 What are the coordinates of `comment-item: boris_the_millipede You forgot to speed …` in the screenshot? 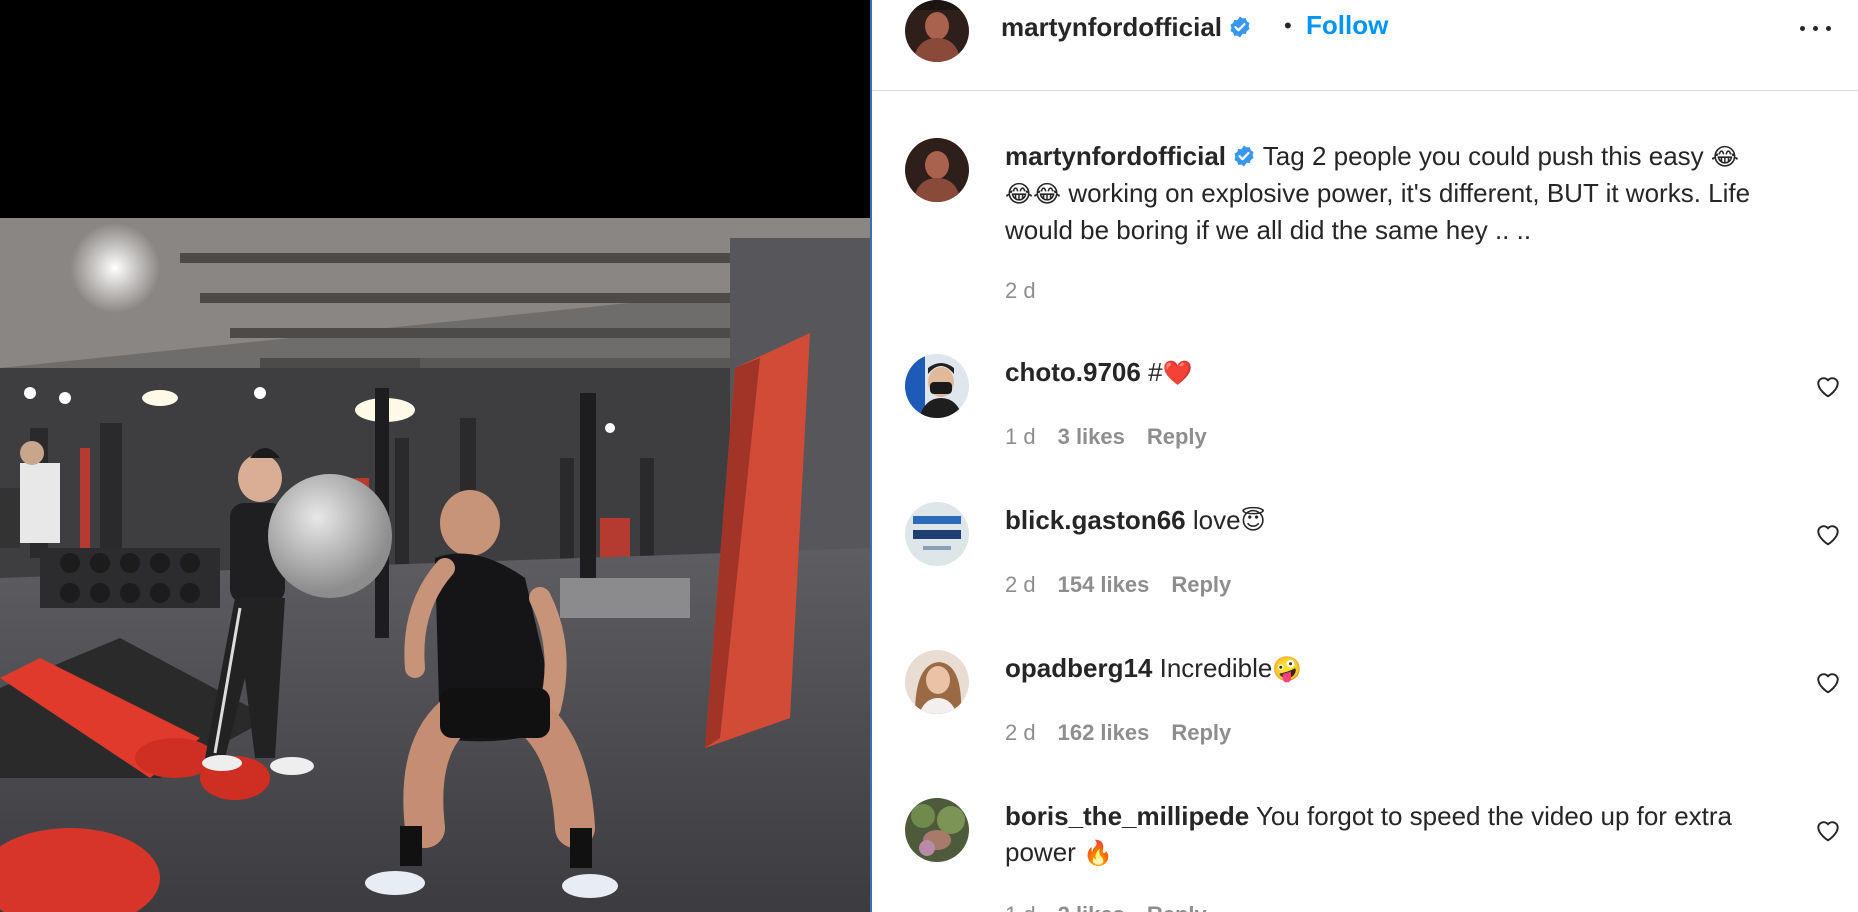 It's located at (1365, 855).